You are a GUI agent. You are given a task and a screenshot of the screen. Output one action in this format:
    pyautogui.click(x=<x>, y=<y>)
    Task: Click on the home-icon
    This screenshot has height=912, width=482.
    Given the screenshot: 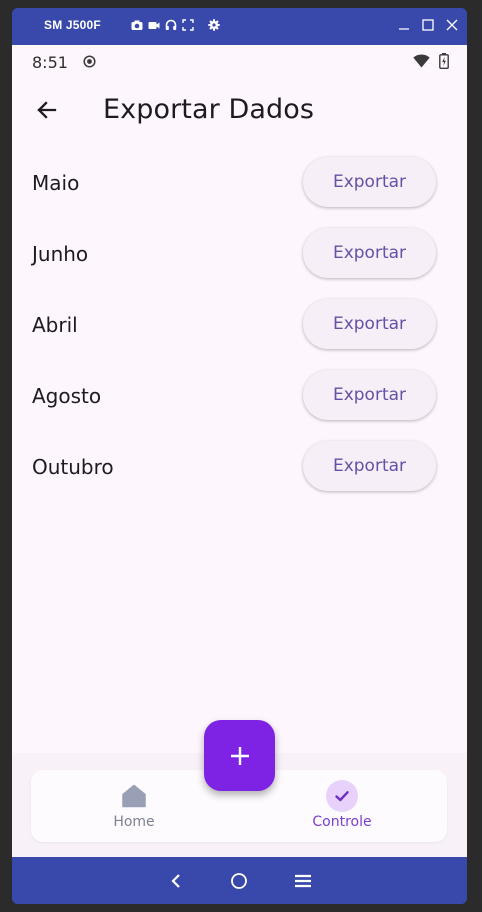 What is the action you would take?
    pyautogui.click(x=134, y=796)
    